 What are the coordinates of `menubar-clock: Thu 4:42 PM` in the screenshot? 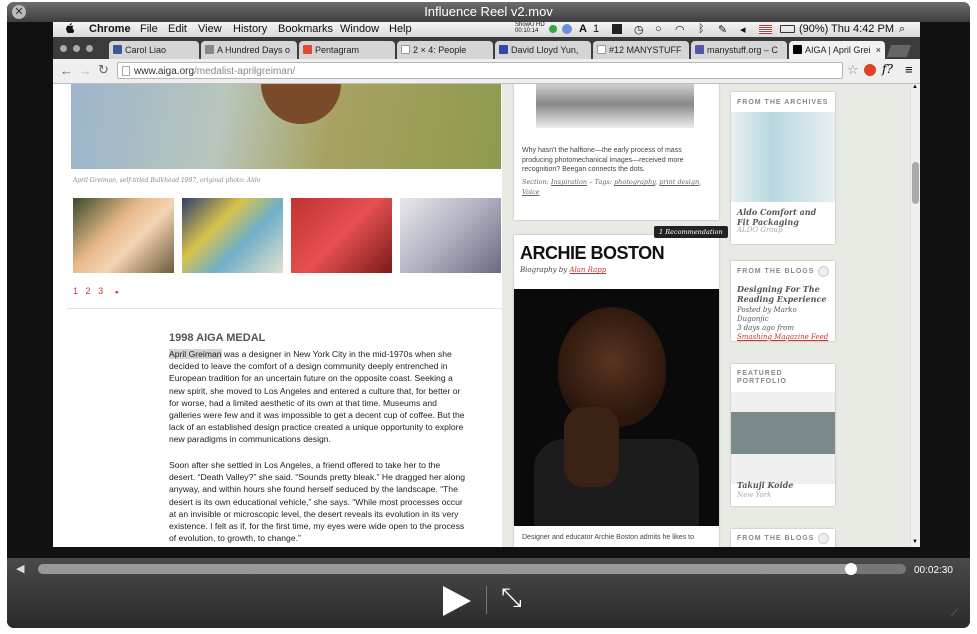 It's located at (862, 29).